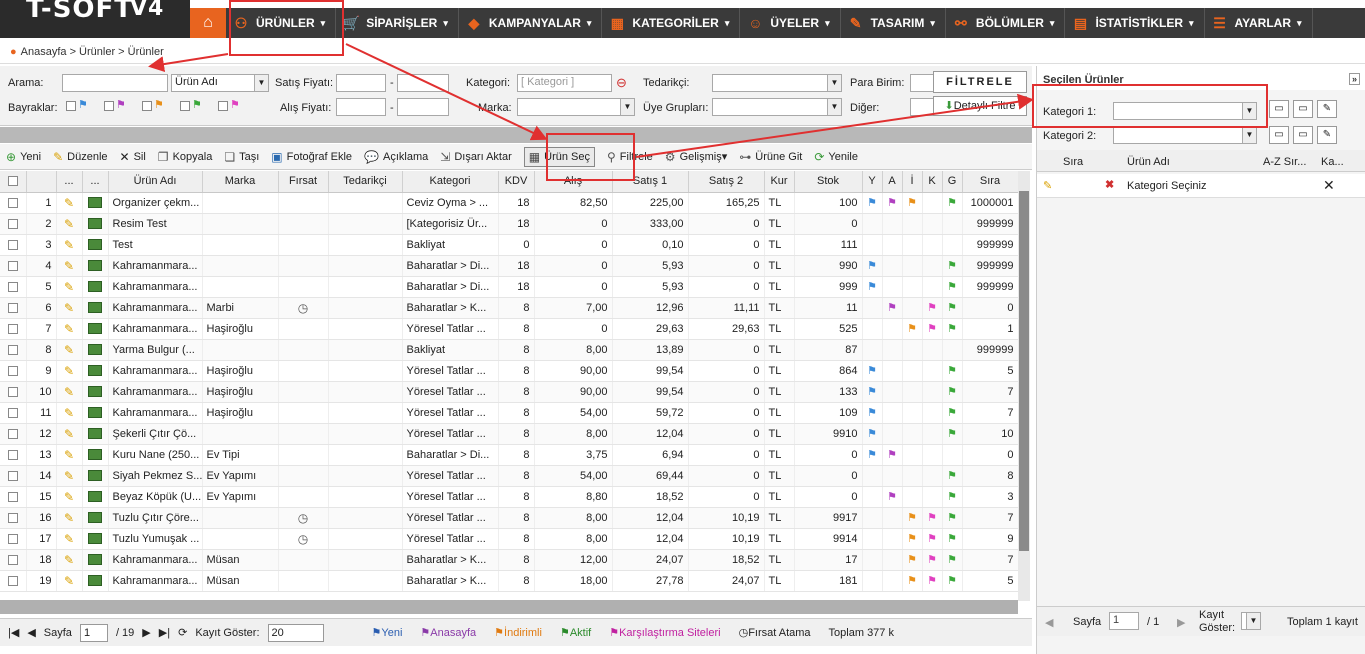 The image size is (1365, 654). Describe the element at coordinates (591, 100) in the screenshot. I see `annotation-arrows` at that location.